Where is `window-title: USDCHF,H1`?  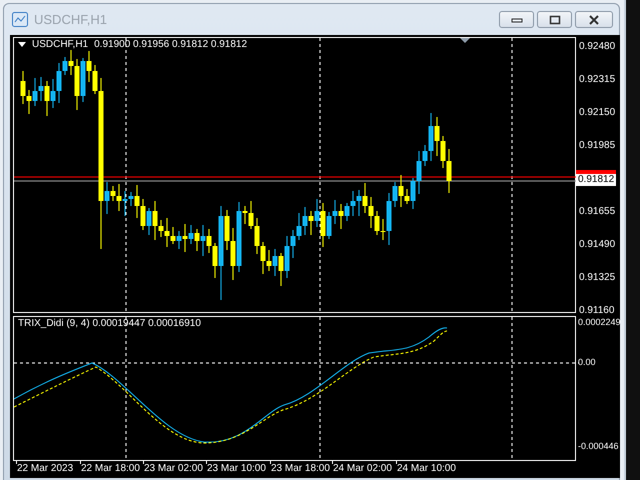 window-title: USDCHF,H1 is located at coordinates (71, 19).